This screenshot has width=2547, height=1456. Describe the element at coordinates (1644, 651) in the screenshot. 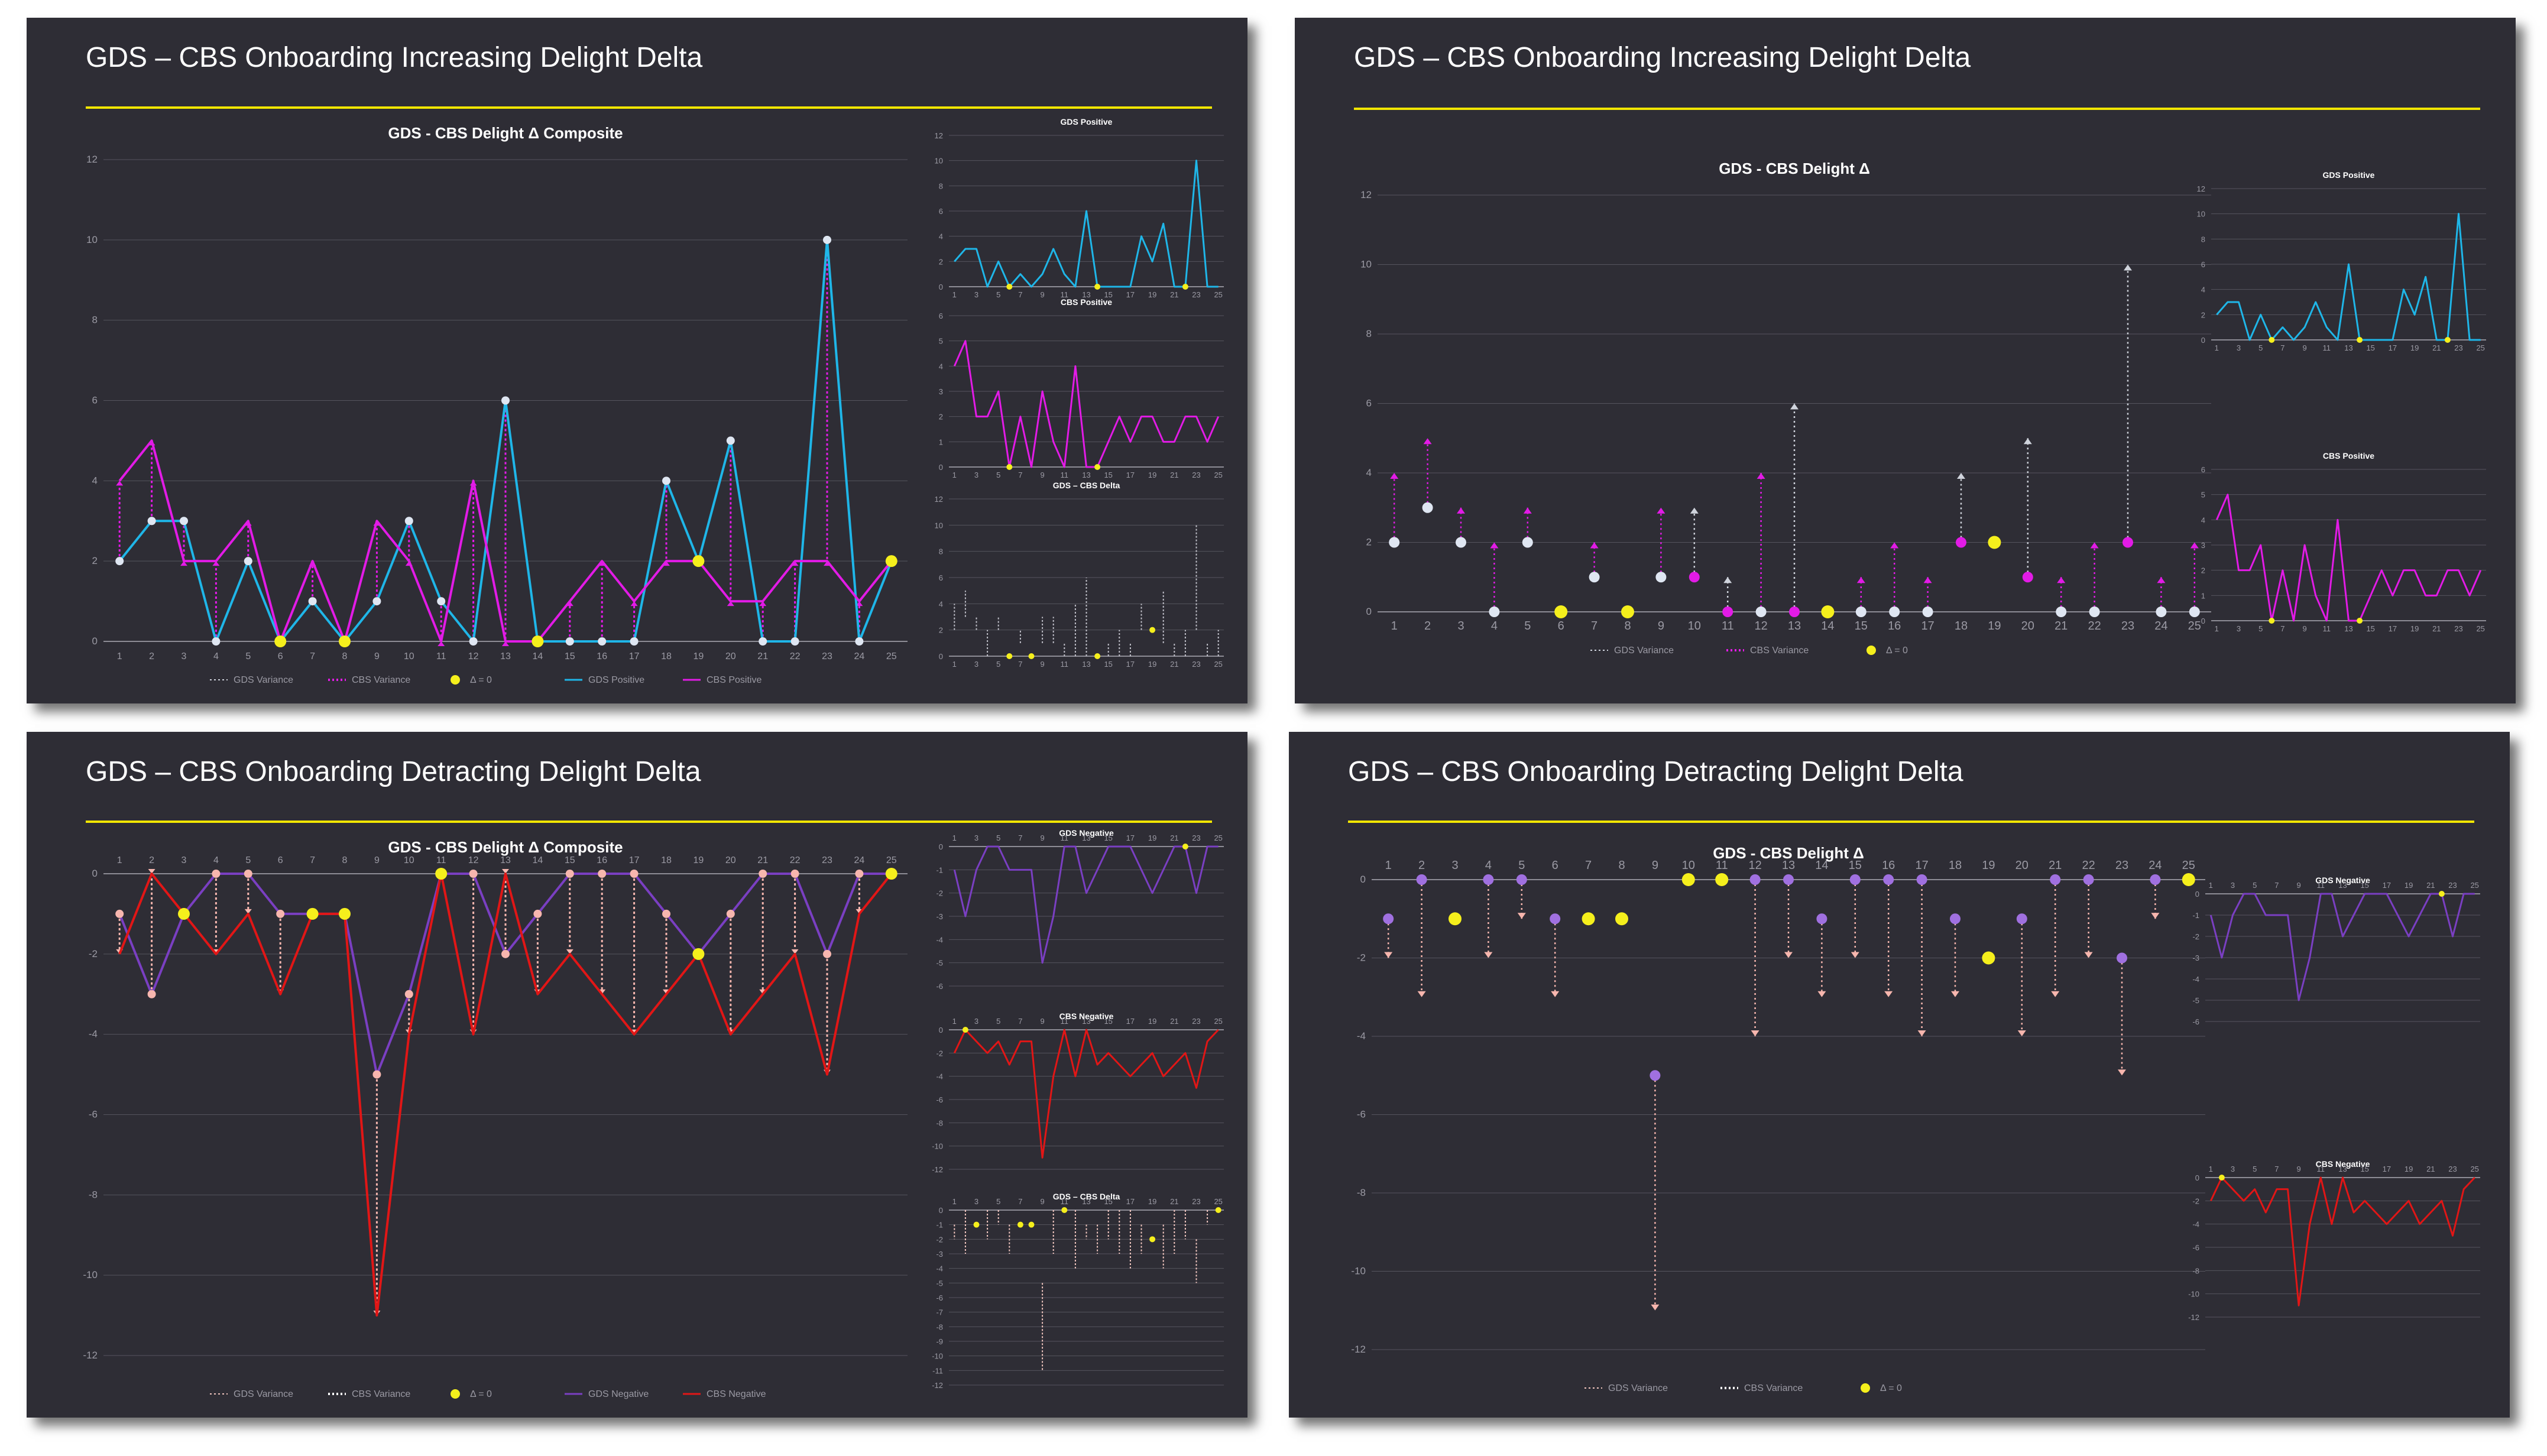

I see `legend-label: GDS Variance` at that location.